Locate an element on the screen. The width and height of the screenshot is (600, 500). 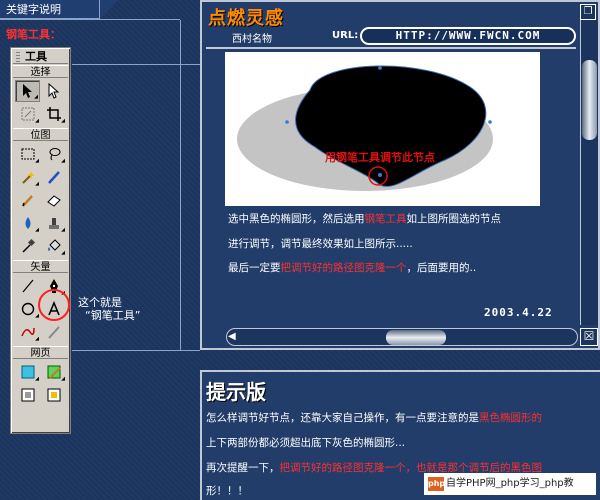
subselect-icon is located at coordinates (53, 91).